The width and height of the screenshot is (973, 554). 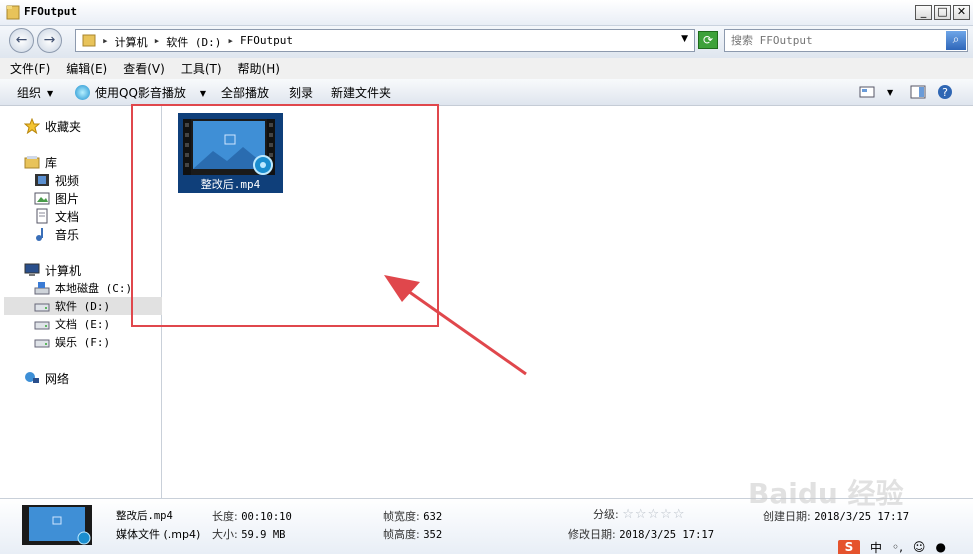 I want to click on nav-computer: 计算机, so click(x=52, y=270).